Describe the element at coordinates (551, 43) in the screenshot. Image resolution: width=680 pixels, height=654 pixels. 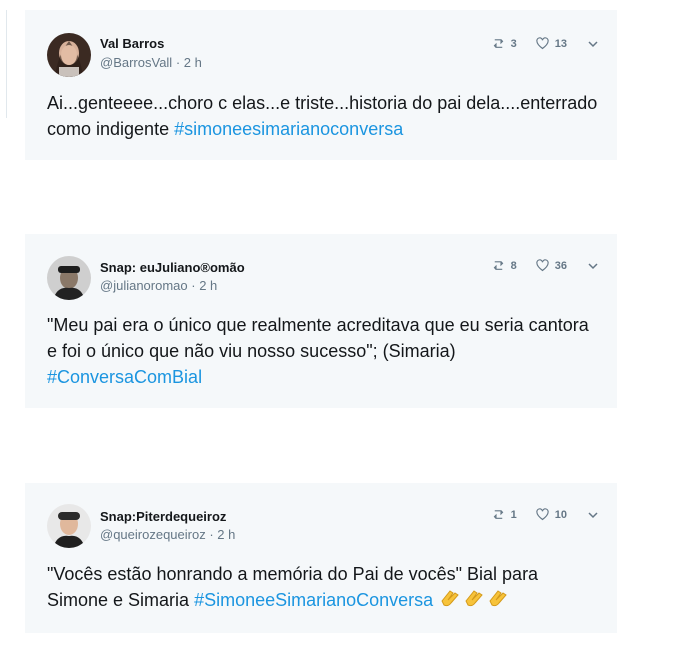
I see `like-action: 13` at that location.